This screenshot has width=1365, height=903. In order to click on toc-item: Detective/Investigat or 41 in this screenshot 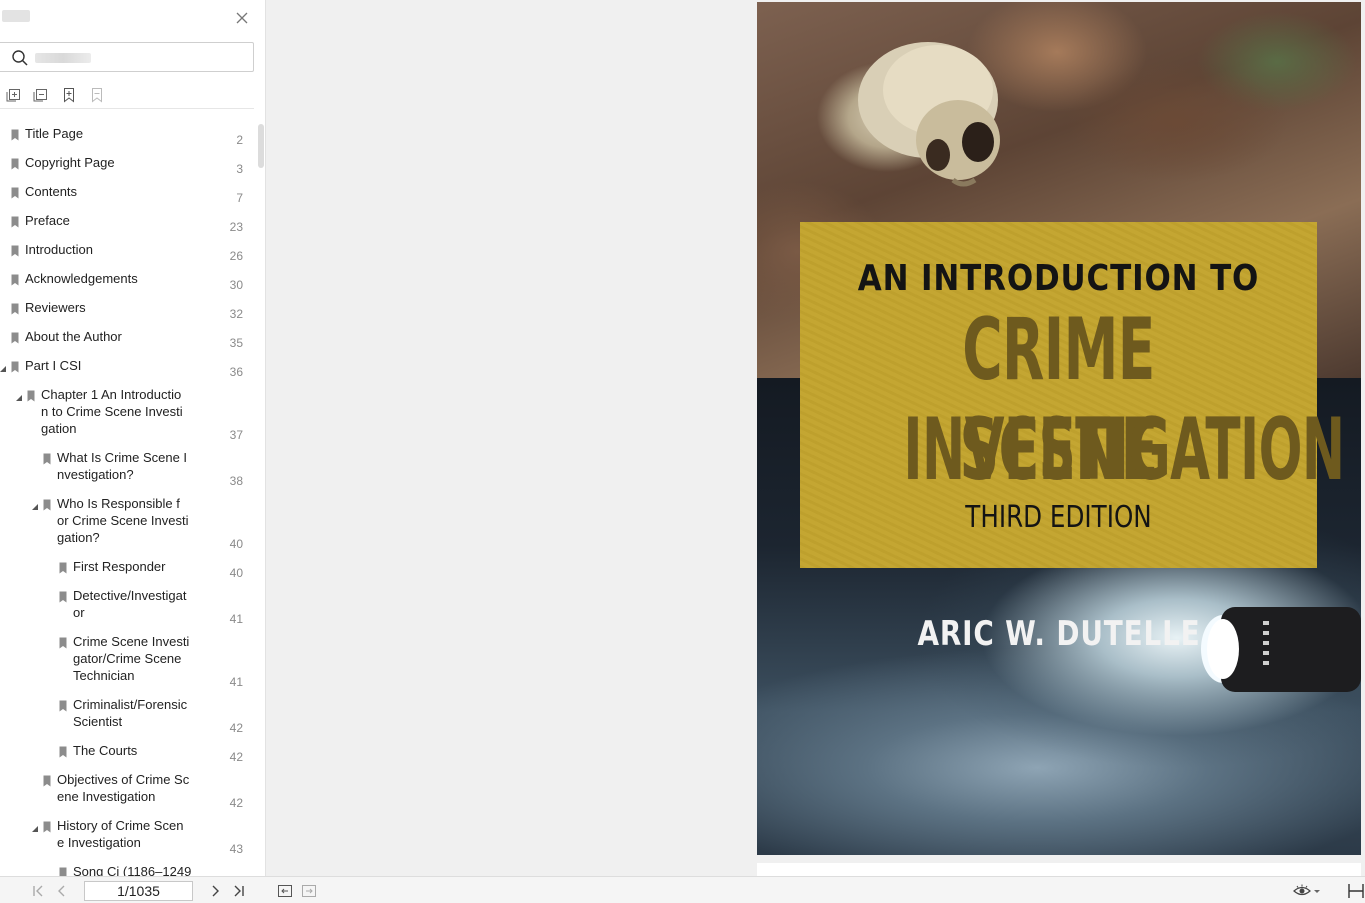, I will do `click(128, 607)`.